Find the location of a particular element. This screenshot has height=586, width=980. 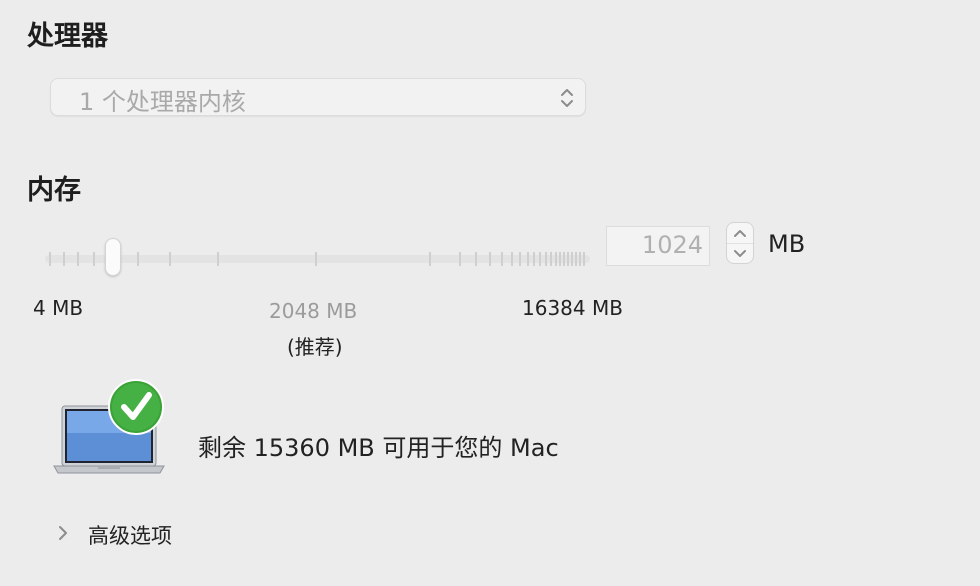

processor-cores-value: 1 个处理器内核 is located at coordinates (162, 102).